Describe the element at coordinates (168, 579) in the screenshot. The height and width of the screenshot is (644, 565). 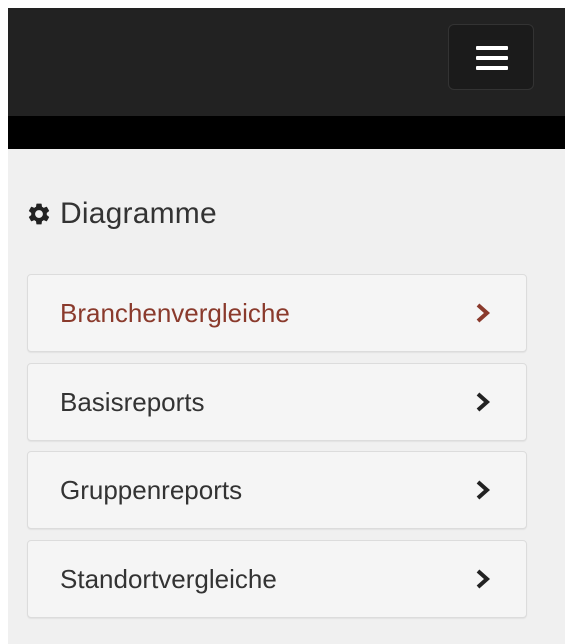
I see `menu-item-label: Standortvergleiche` at that location.